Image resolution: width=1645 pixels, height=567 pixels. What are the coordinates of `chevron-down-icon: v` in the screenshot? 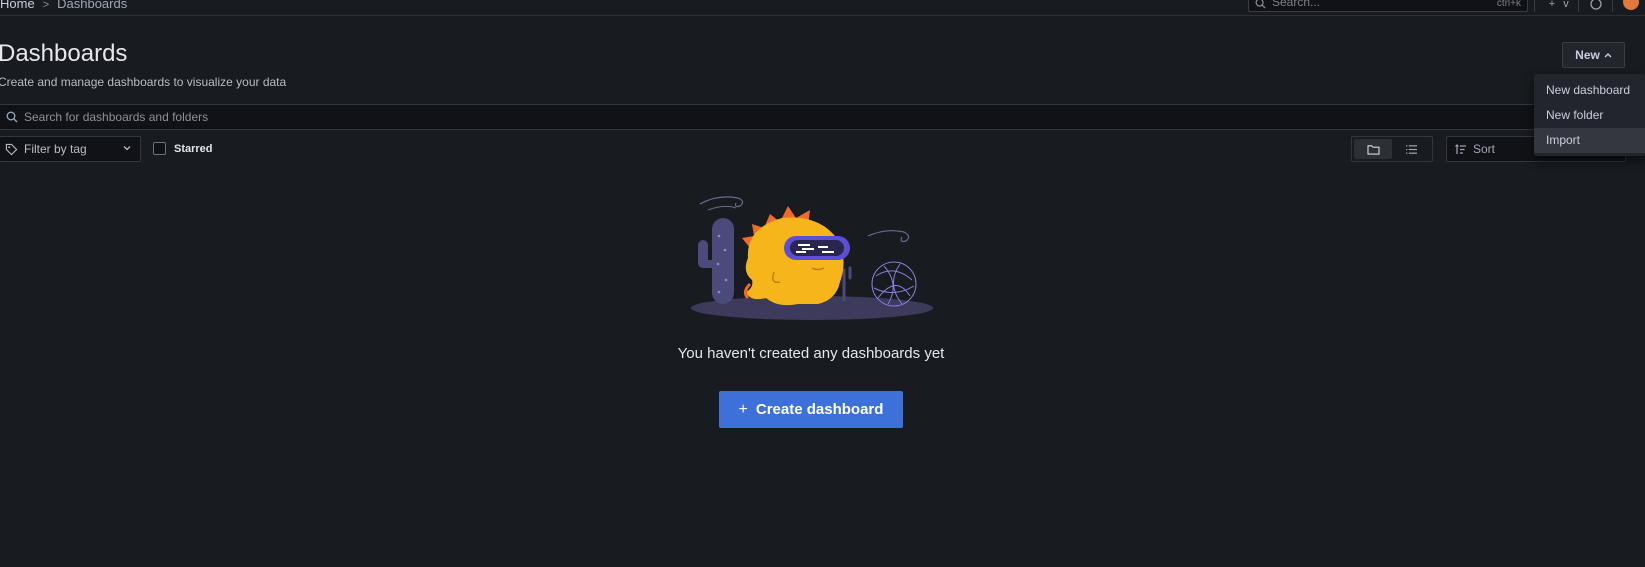 It's located at (1566, 6).